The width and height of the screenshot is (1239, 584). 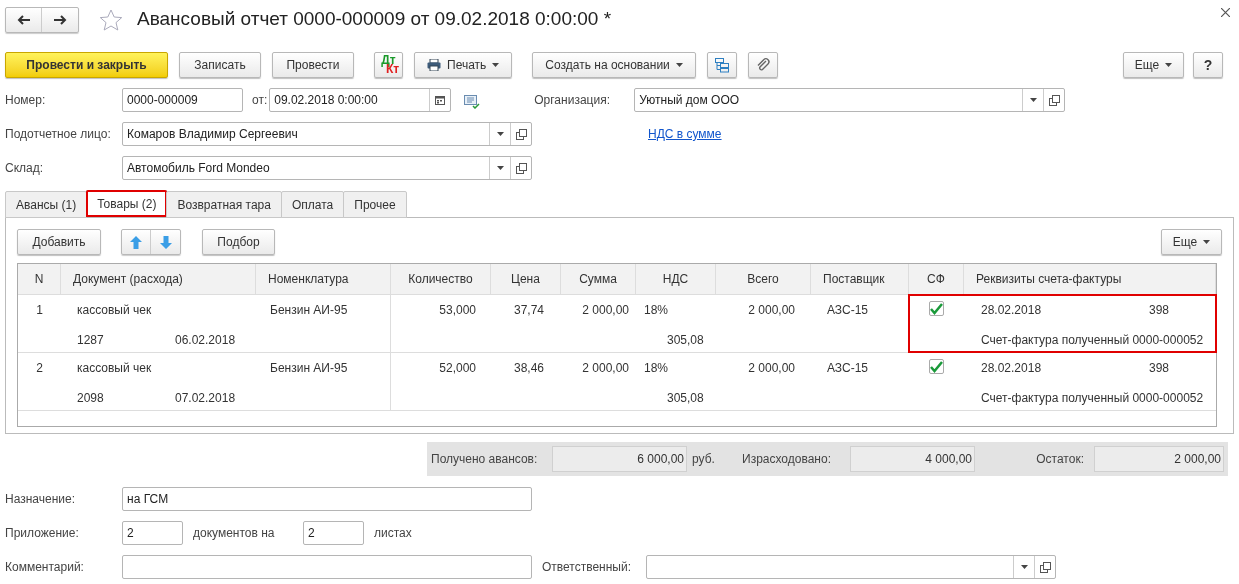 I want to click on column-header: Документ (расхода), so click(x=158, y=279).